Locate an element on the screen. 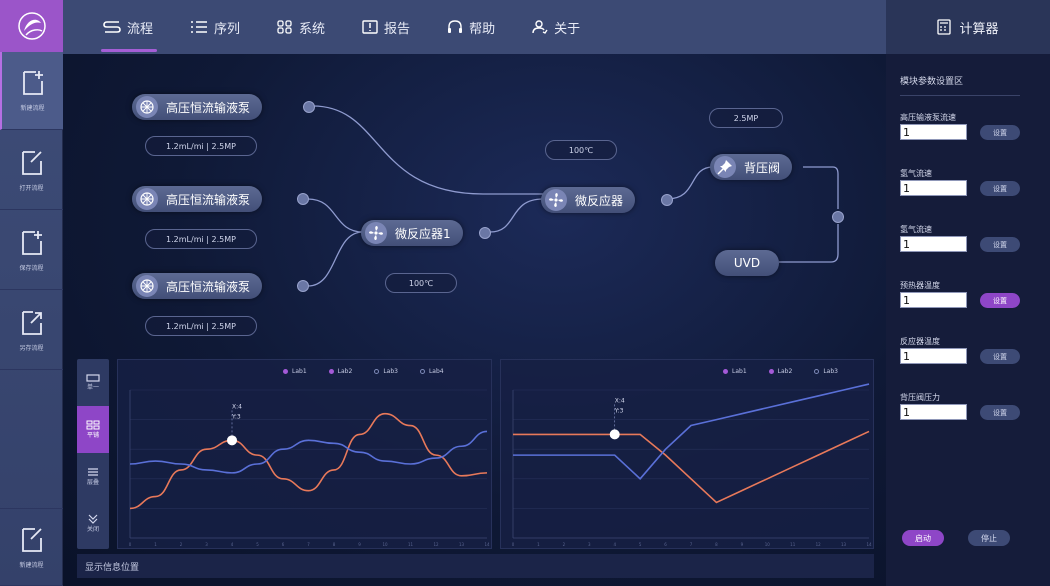  x-tick-label: 3 is located at coordinates (206, 544).